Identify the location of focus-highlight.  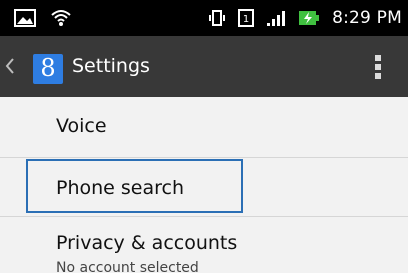
(134, 186).